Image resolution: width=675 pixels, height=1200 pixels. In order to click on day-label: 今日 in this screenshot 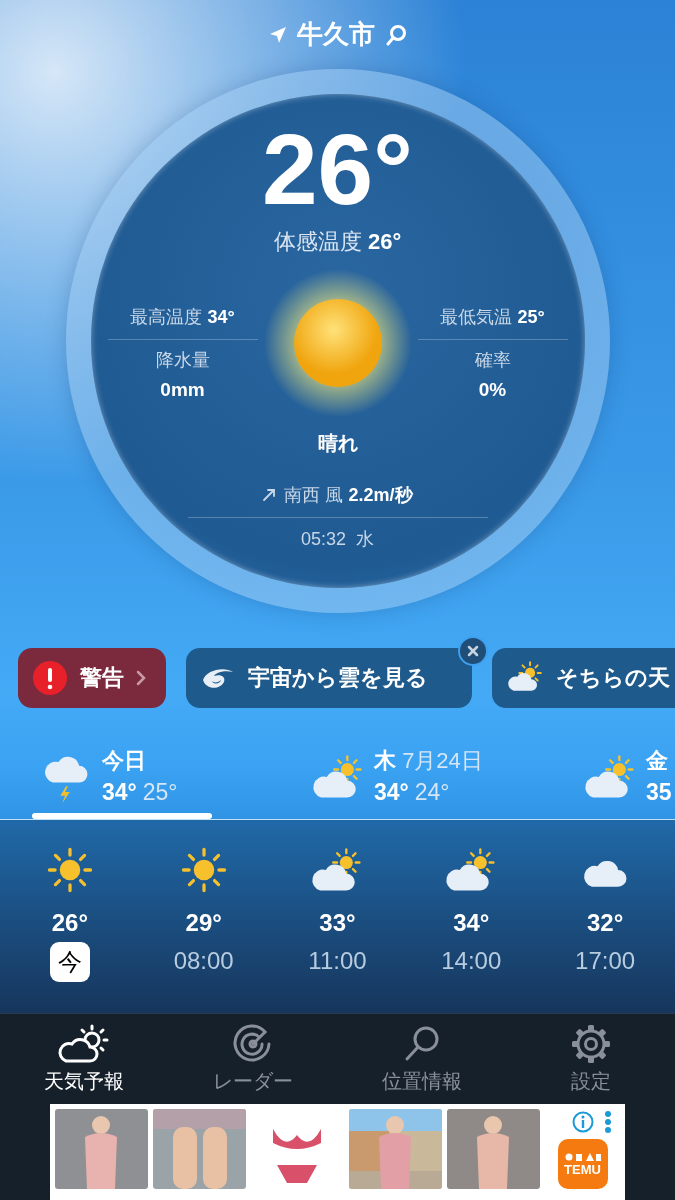, I will do `click(124, 761)`.